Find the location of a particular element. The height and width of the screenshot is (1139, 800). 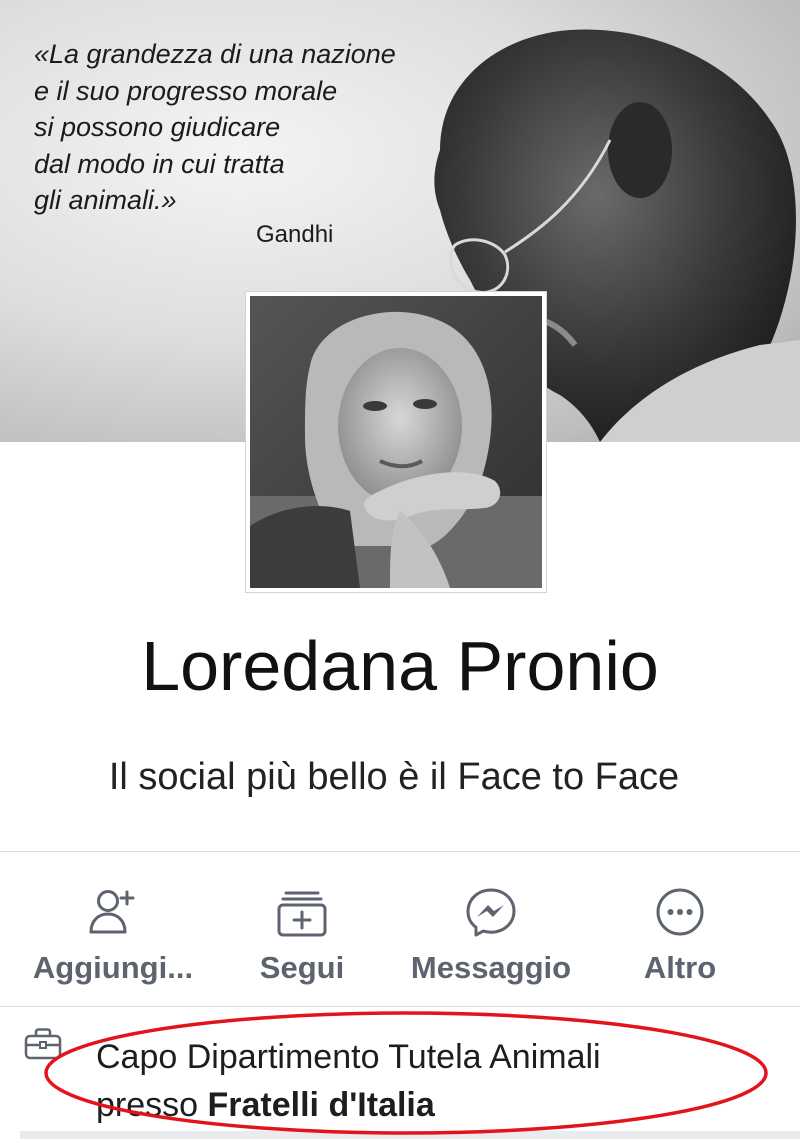

follow-button: Segui is located at coordinates (302, 929).